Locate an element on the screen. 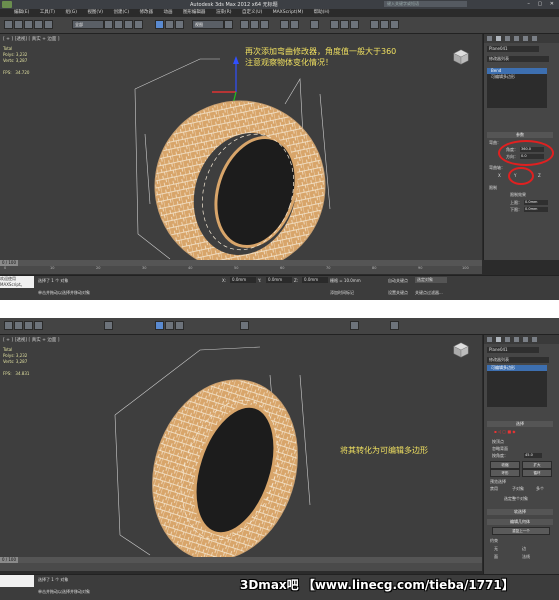  menu-animation: 动画 is located at coordinates (168, 12).